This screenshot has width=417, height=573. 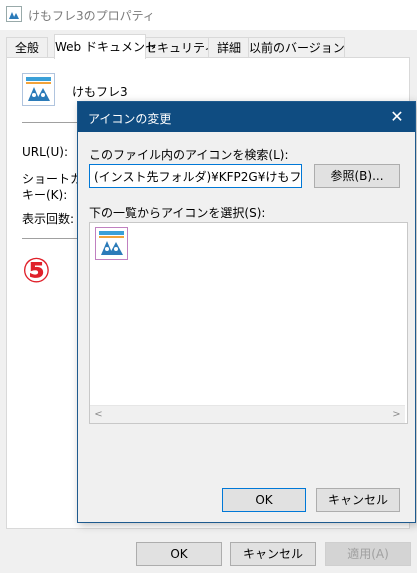 What do you see at coordinates (264, 500) in the screenshot?
I see `dialog-ok-button: OK` at bounding box center [264, 500].